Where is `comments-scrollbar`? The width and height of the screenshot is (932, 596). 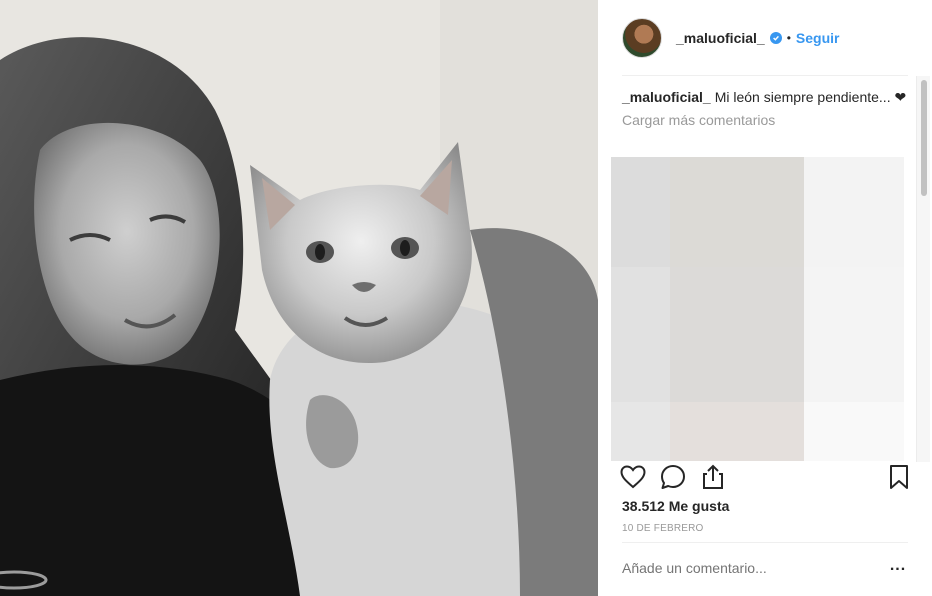 comments-scrollbar is located at coordinates (923, 269).